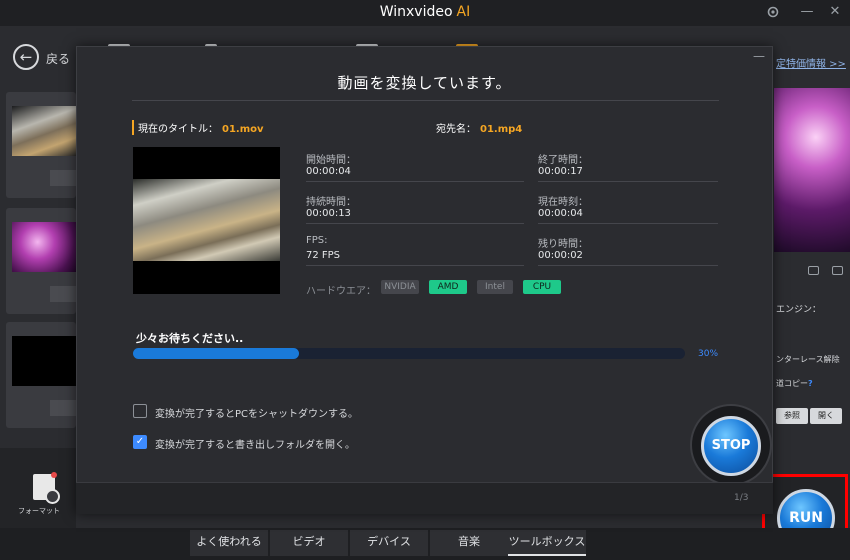 The height and width of the screenshot is (560, 850). Describe the element at coordinates (216, 353) in the screenshot. I see `progress-fill` at that location.